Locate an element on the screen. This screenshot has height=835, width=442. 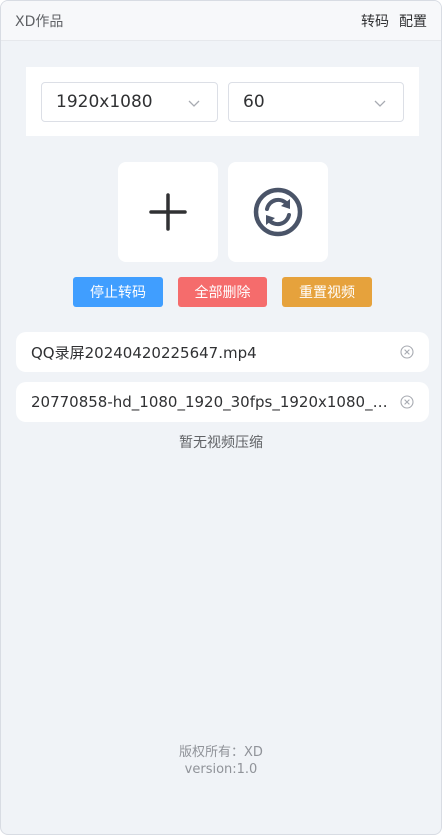
file-list-item: QQ录屏20240420225647.mp4 is located at coordinates (222, 352).